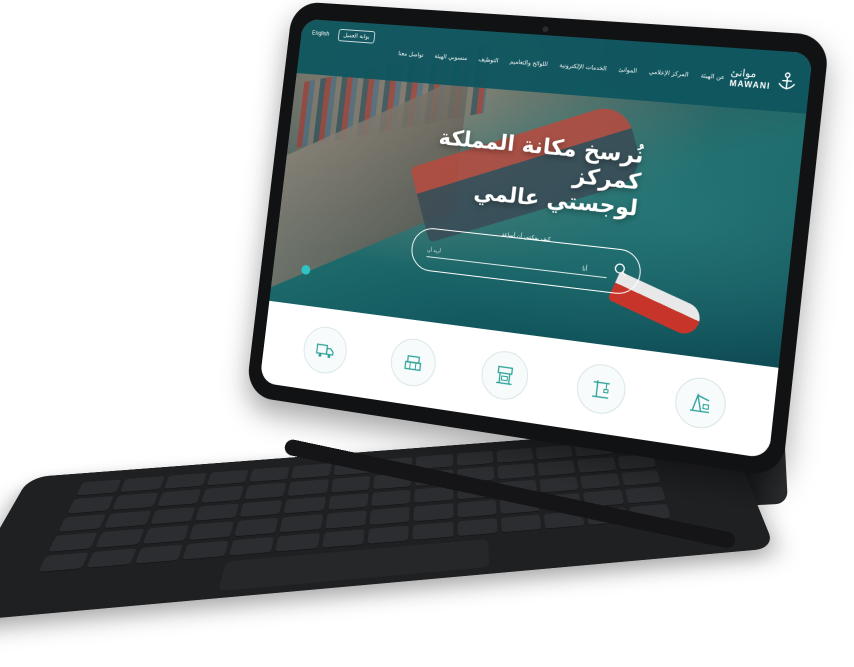  I want to click on service-box-truck, so click(325, 350).